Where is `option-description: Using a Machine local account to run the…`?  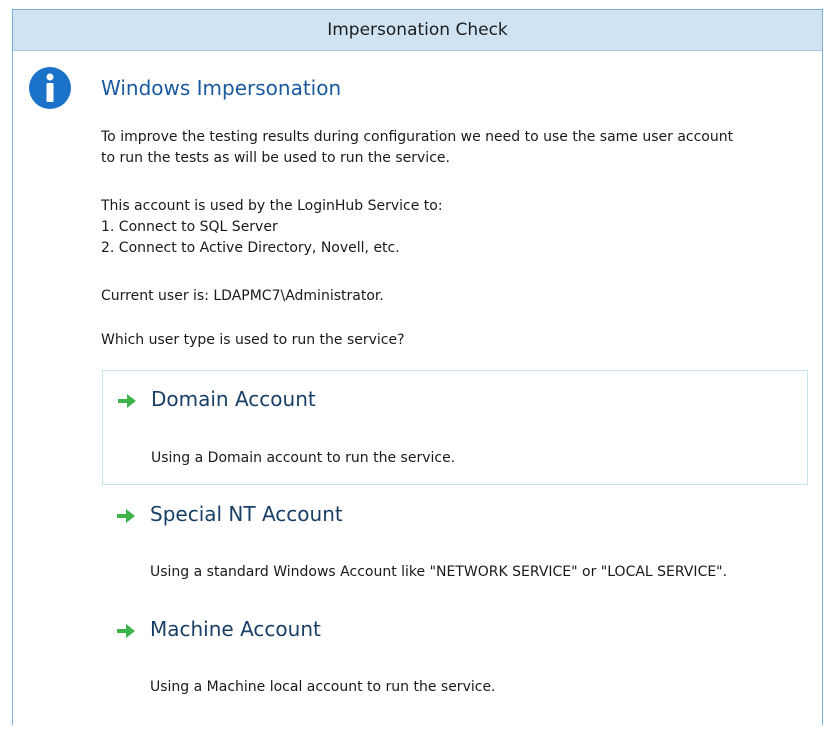
option-description: Using a Machine local account to run the… is located at coordinates (323, 687).